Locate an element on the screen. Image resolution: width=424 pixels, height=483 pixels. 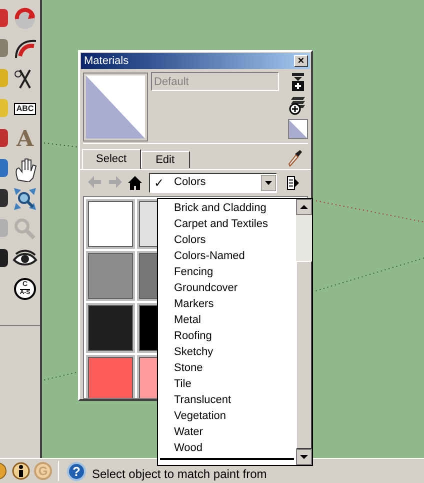
help-icon: ? is located at coordinates (76, 471).